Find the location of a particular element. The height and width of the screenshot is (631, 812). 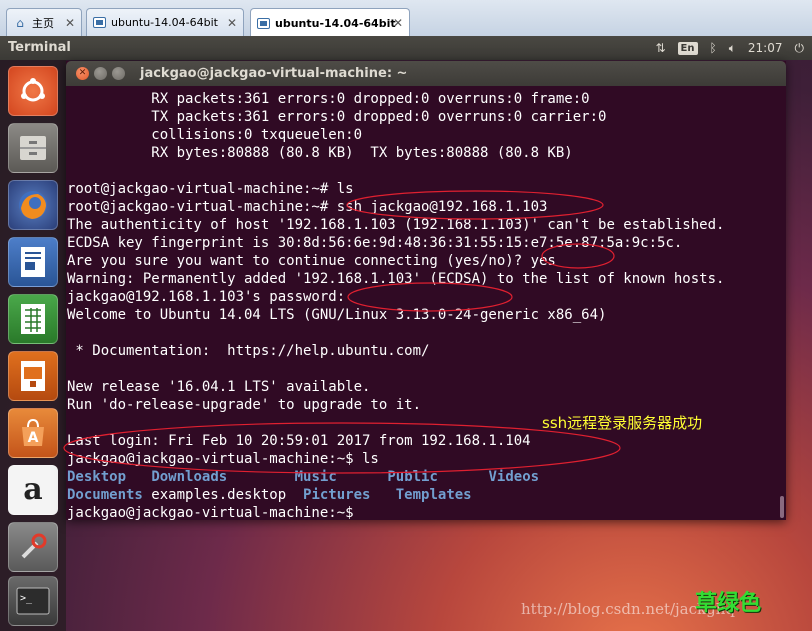

system-settings-icon is located at coordinates (33, 547).